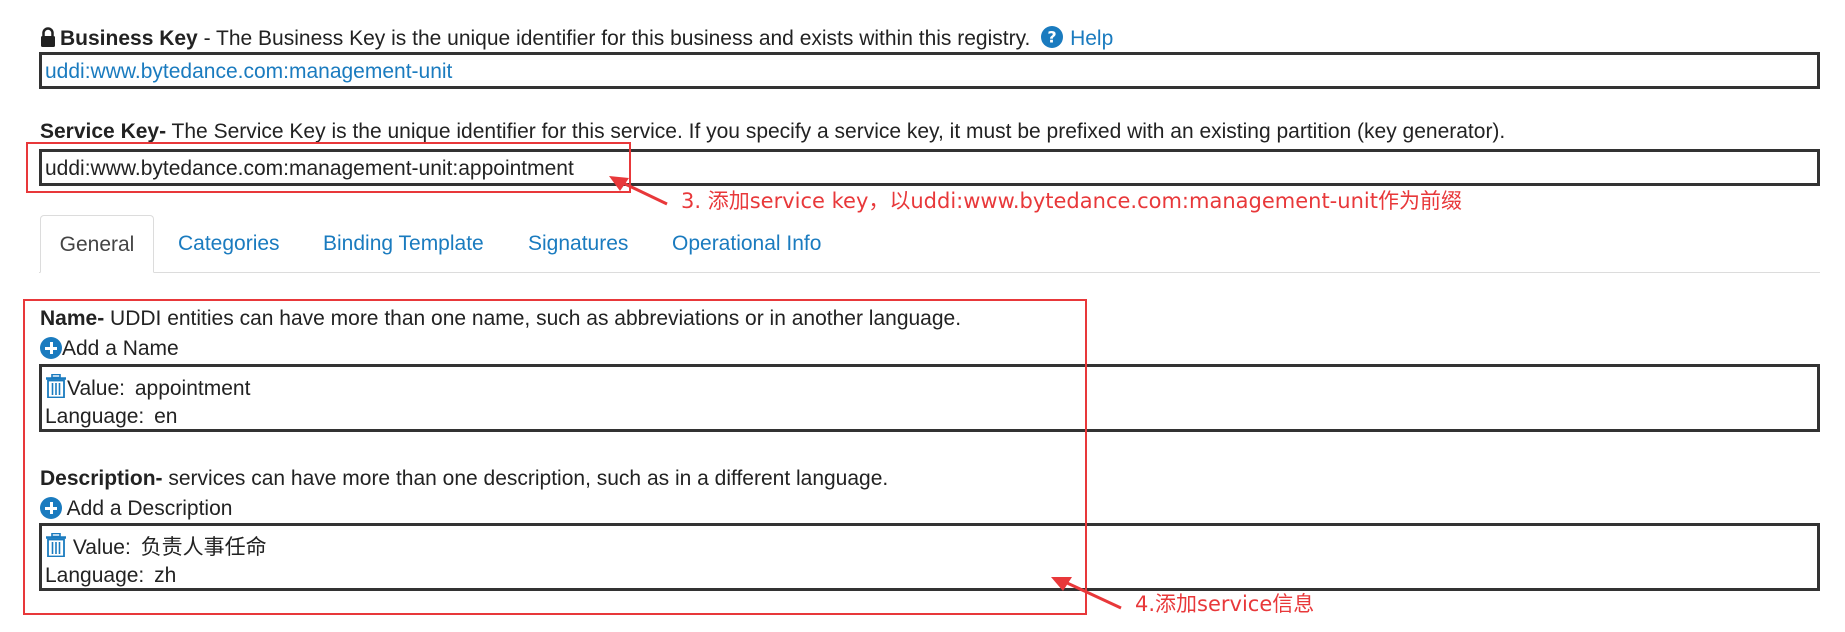  What do you see at coordinates (97, 244) in the screenshot?
I see `tab-general: General` at bounding box center [97, 244].